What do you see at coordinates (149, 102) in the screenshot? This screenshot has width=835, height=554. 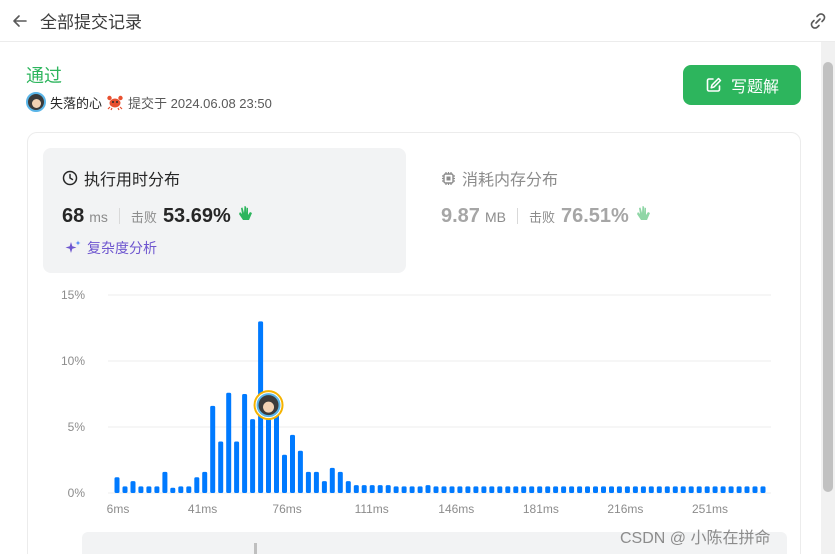 I see `submission-meta: 失落的心 提交于 2024.06.08 23:50` at bounding box center [149, 102].